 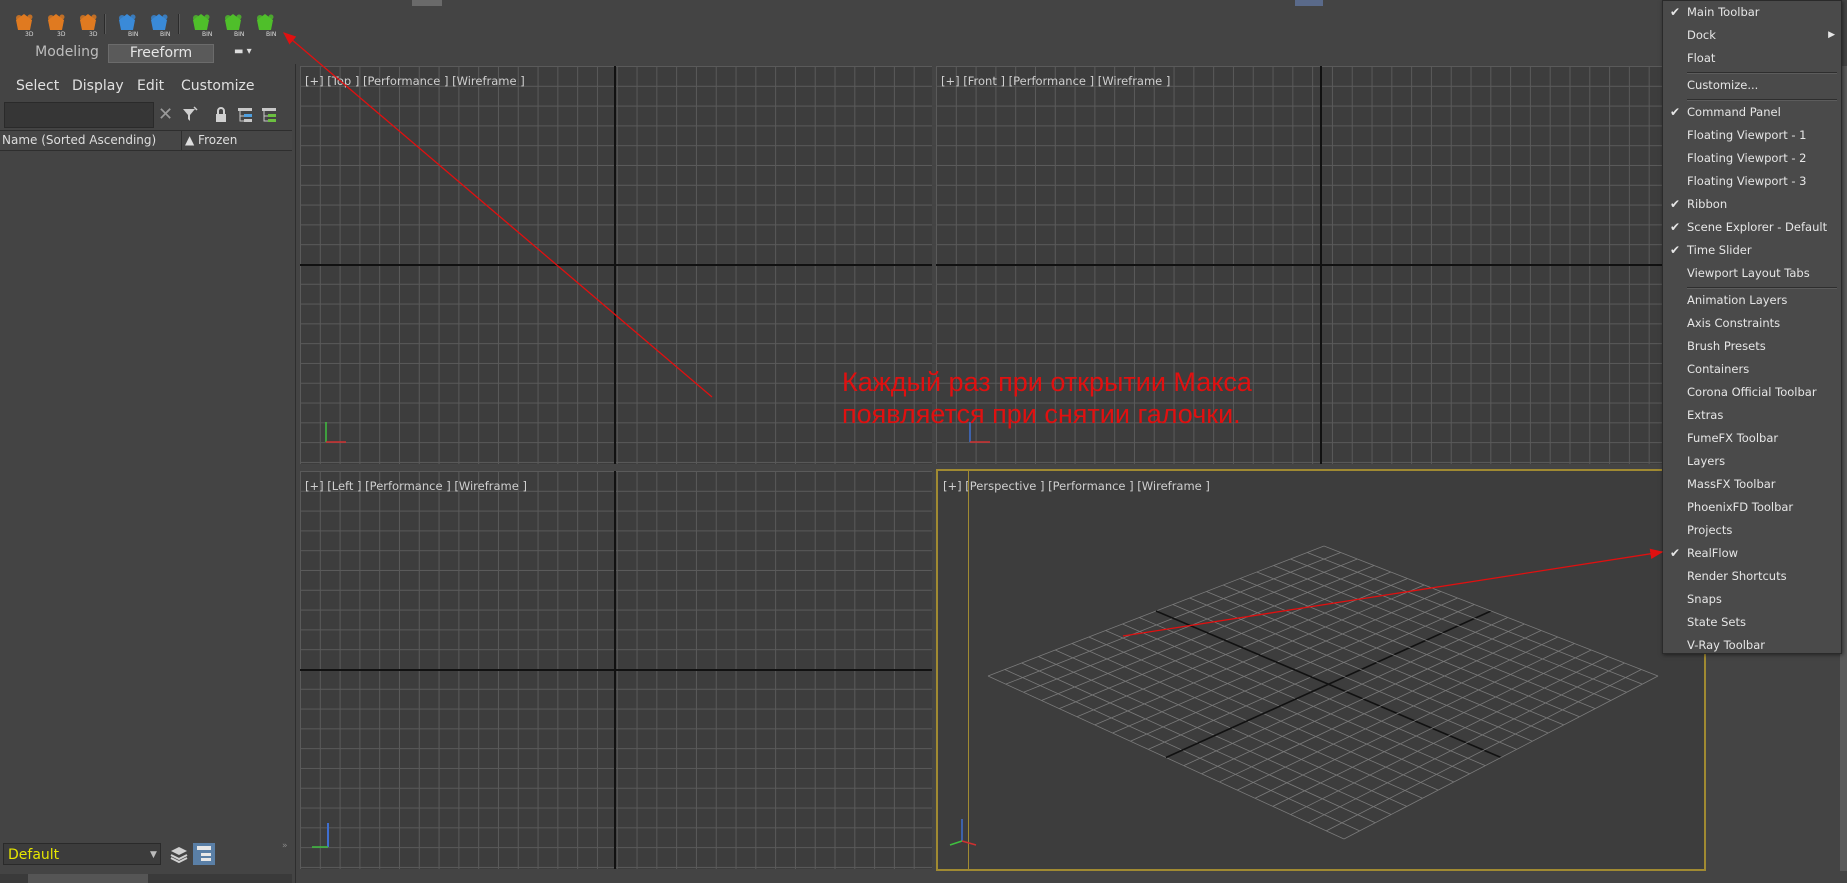 What do you see at coordinates (1747, 158) in the screenshot?
I see `menu-item-label: Floating Viewport - 2` at bounding box center [1747, 158].